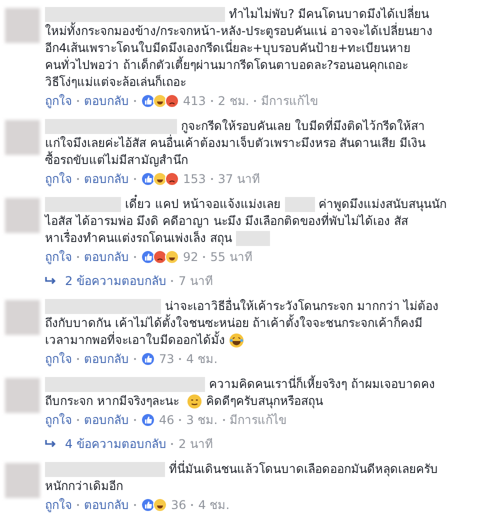 The width and height of the screenshot is (480, 528). What do you see at coordinates (239, 31) in the screenshot?
I see `comment-text: ใหม่ทั้งกระจกมองข้าง/กระจกหน้า-หลัง-ประตูรอบคันแน่ อาจจะได้เปลี่ยนยาง` at bounding box center [239, 31].